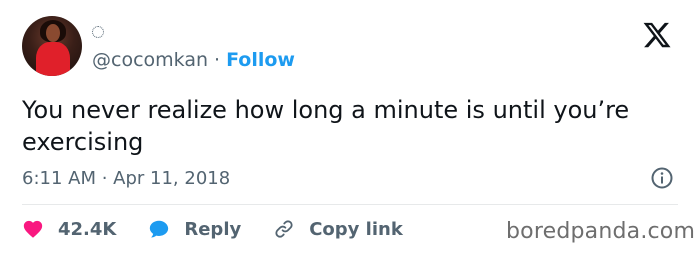 This screenshot has height=256, width=700. I want to click on follow-button: Follow, so click(260, 60).